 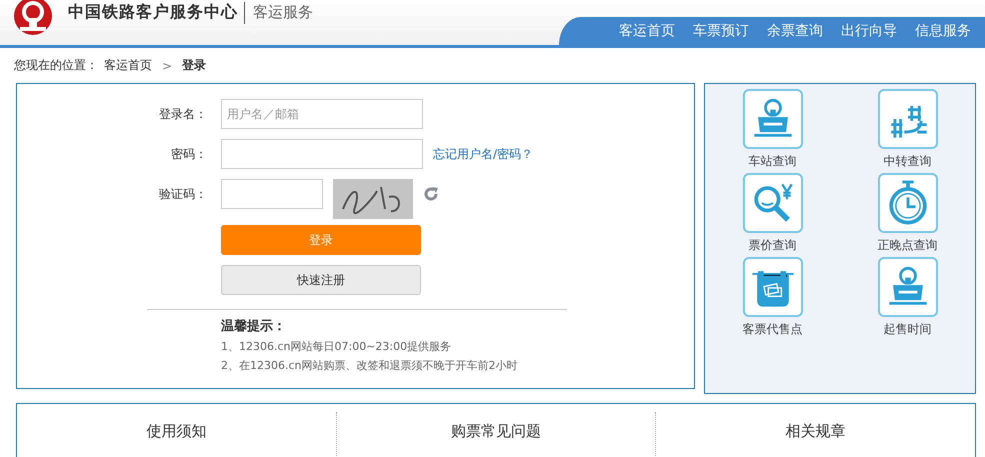 I want to click on password-input, so click(x=322, y=154).